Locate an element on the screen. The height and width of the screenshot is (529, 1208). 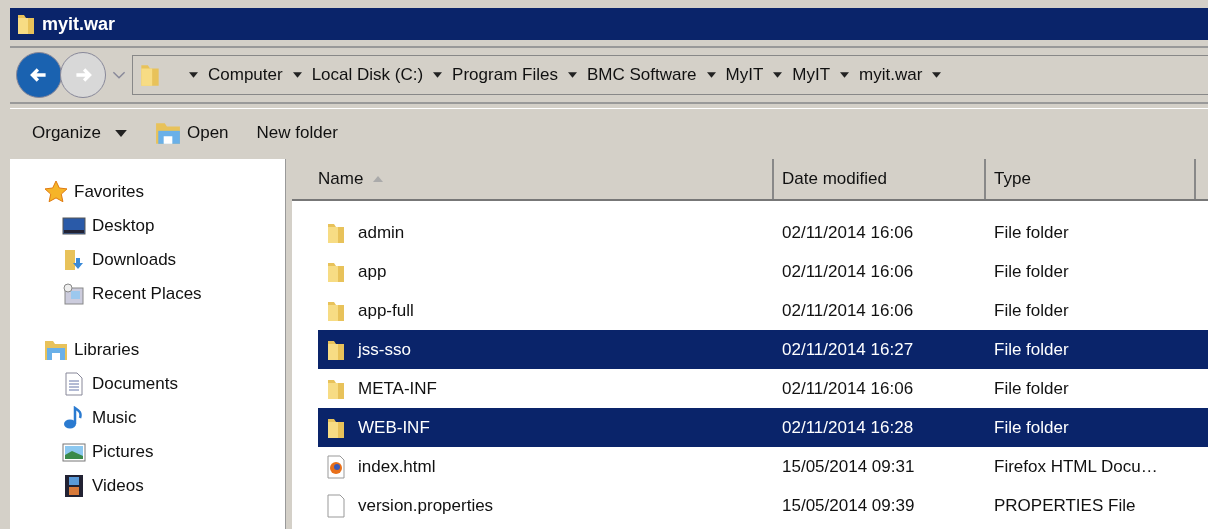
file-row: jss-sso 02/11/2014 16:27 File folder is located at coordinates (763, 349).